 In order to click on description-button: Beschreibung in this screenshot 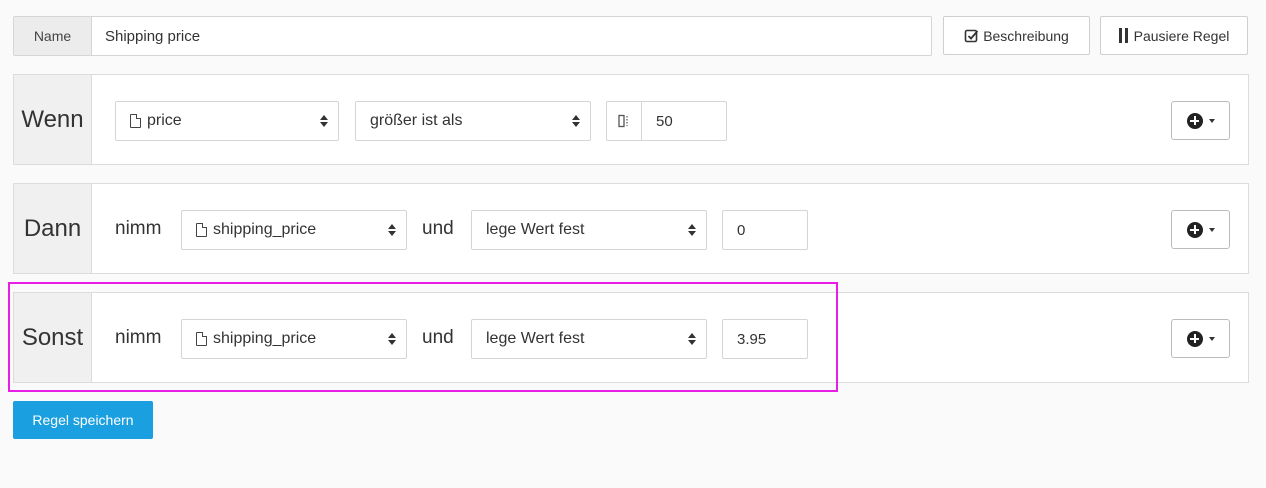, I will do `click(1016, 35)`.